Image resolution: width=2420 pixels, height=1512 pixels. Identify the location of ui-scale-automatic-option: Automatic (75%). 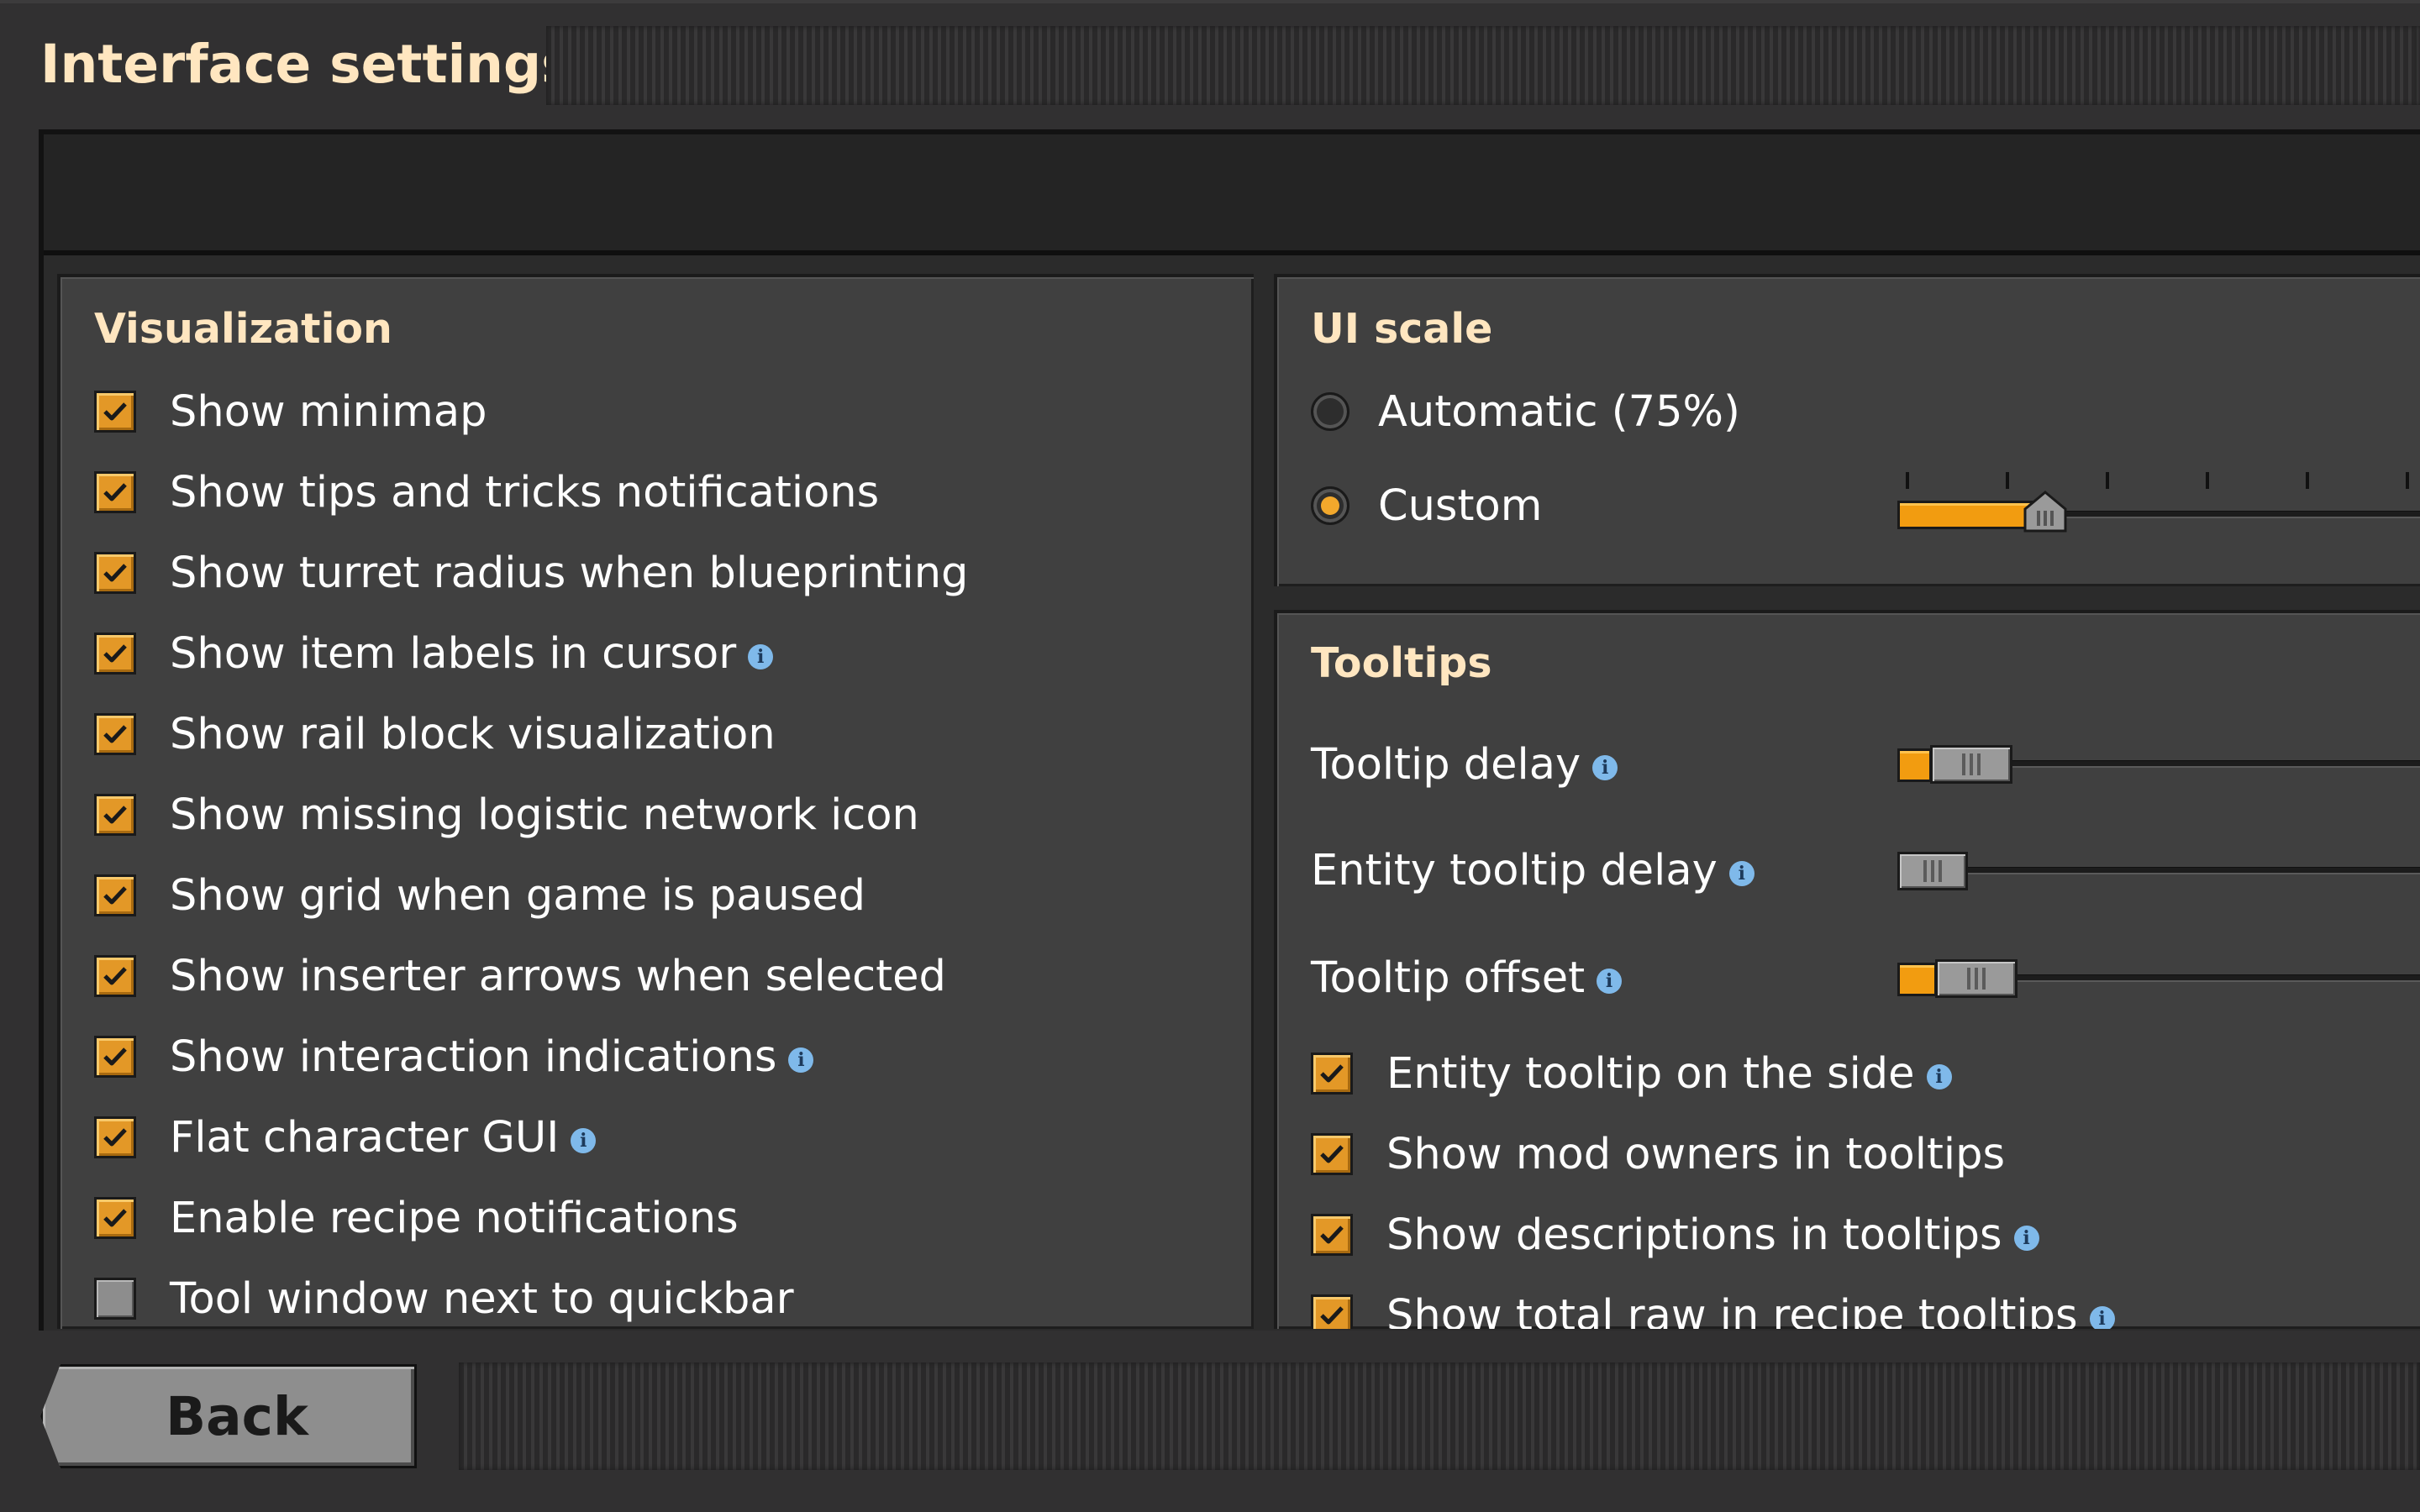
(1526, 411).